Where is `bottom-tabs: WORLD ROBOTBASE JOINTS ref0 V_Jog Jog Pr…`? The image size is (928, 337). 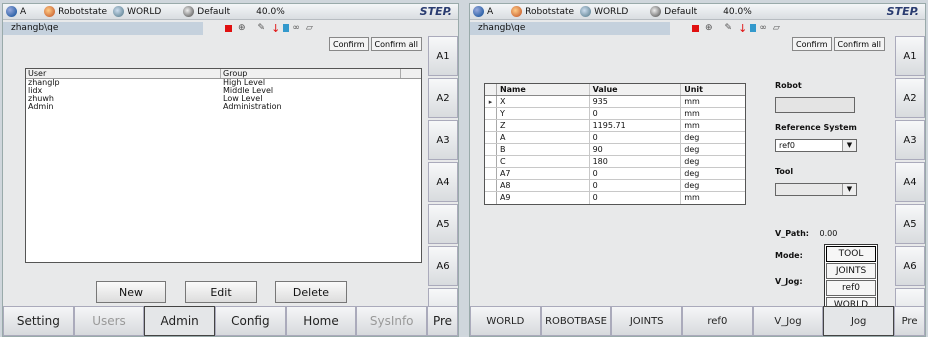 bottom-tabs: WORLD ROBOTBASE JOINTS ref0 V_Jog Jog Pr… is located at coordinates (697, 321).